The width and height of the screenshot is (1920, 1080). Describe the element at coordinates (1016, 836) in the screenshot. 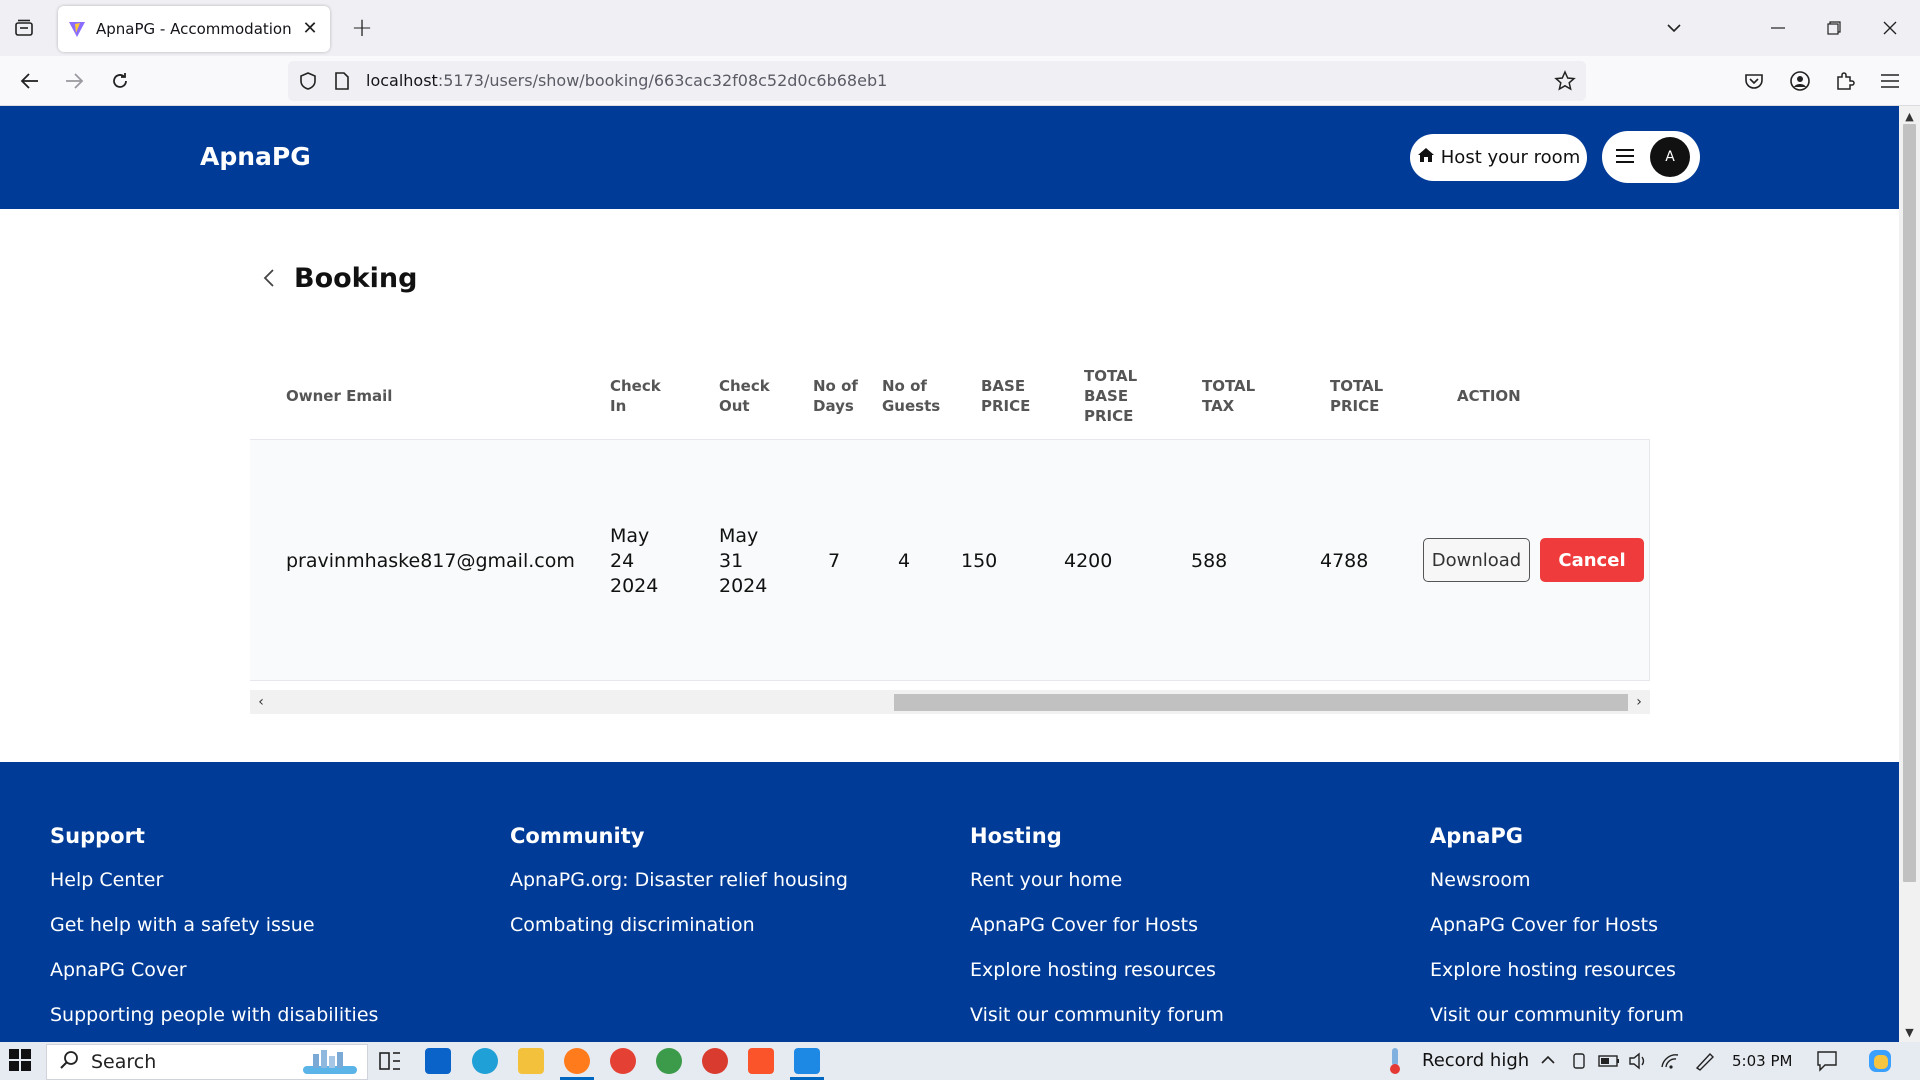

I see `footer-heading: Hosting` at that location.